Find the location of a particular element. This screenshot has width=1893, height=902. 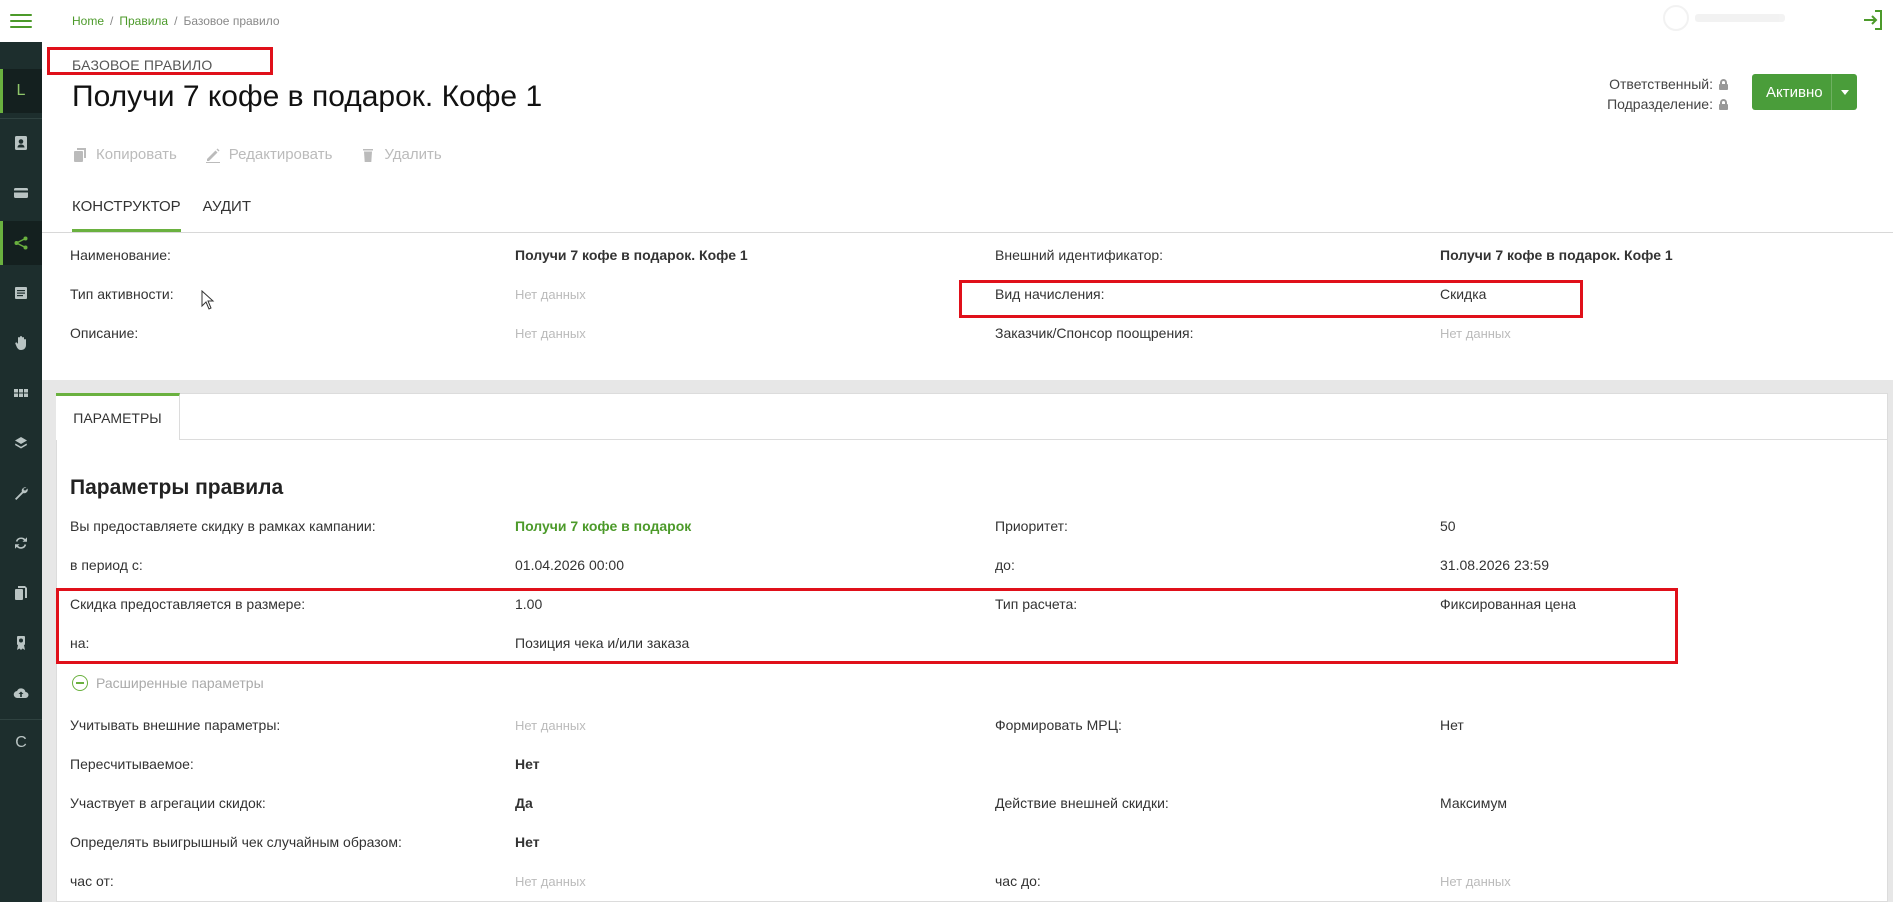

menu-toggle is located at coordinates (21, 21).